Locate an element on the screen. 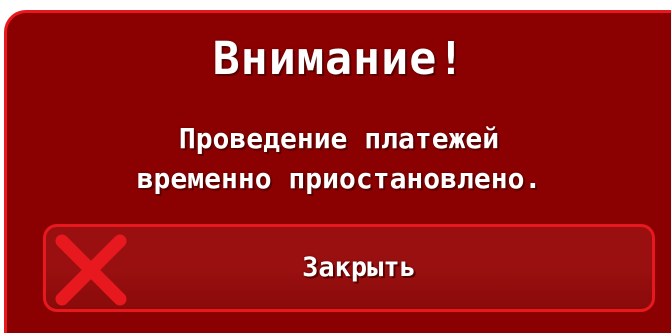 This screenshot has height=333, width=671. close-button-label: Закрыть is located at coordinates (359, 267).